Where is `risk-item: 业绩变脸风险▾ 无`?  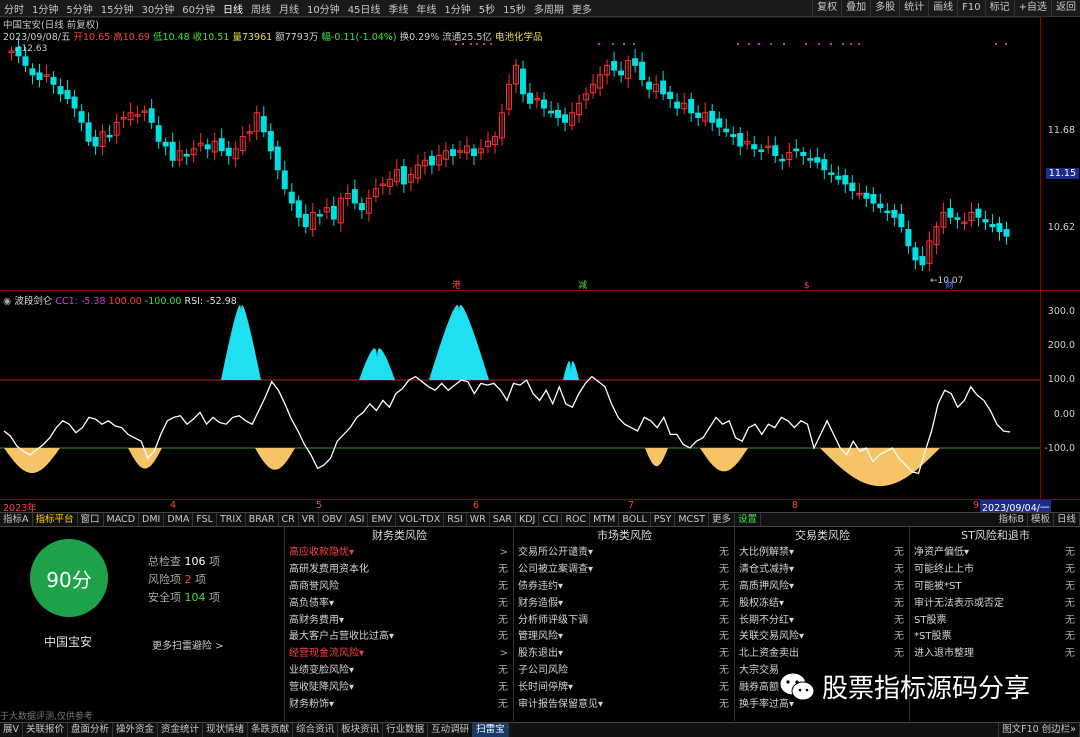
risk-item: 业绩变脸风险▾ 无 is located at coordinates (399, 671).